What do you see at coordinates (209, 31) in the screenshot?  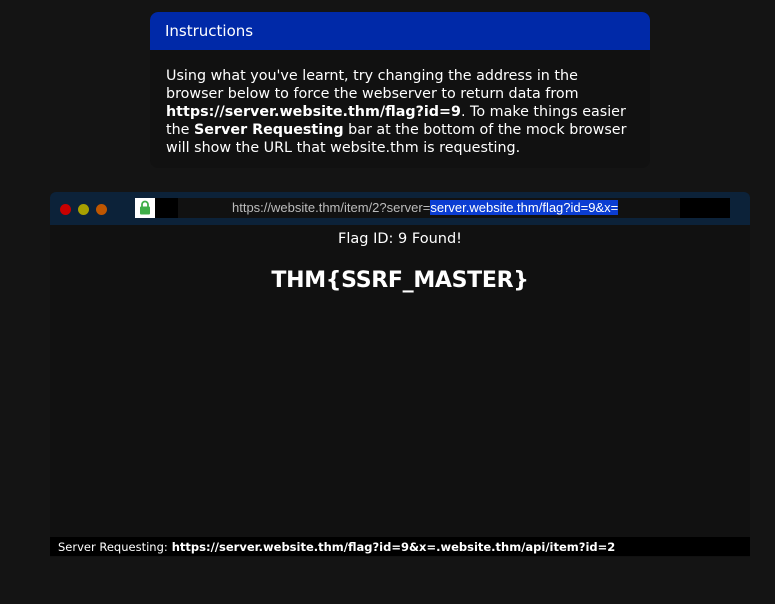 I see `instructions-title: Instructions` at bounding box center [209, 31].